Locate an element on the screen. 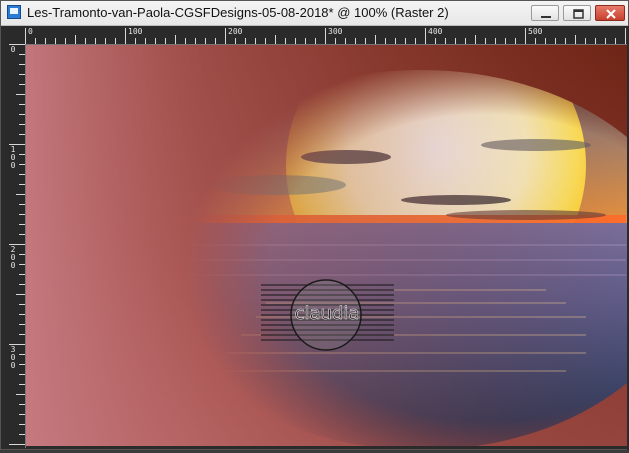  restore-icon is located at coordinates (578, 14).